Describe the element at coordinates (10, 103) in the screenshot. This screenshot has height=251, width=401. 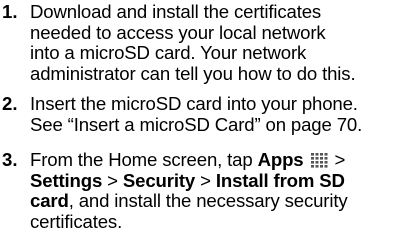
I see `step-number: 2.` at that location.